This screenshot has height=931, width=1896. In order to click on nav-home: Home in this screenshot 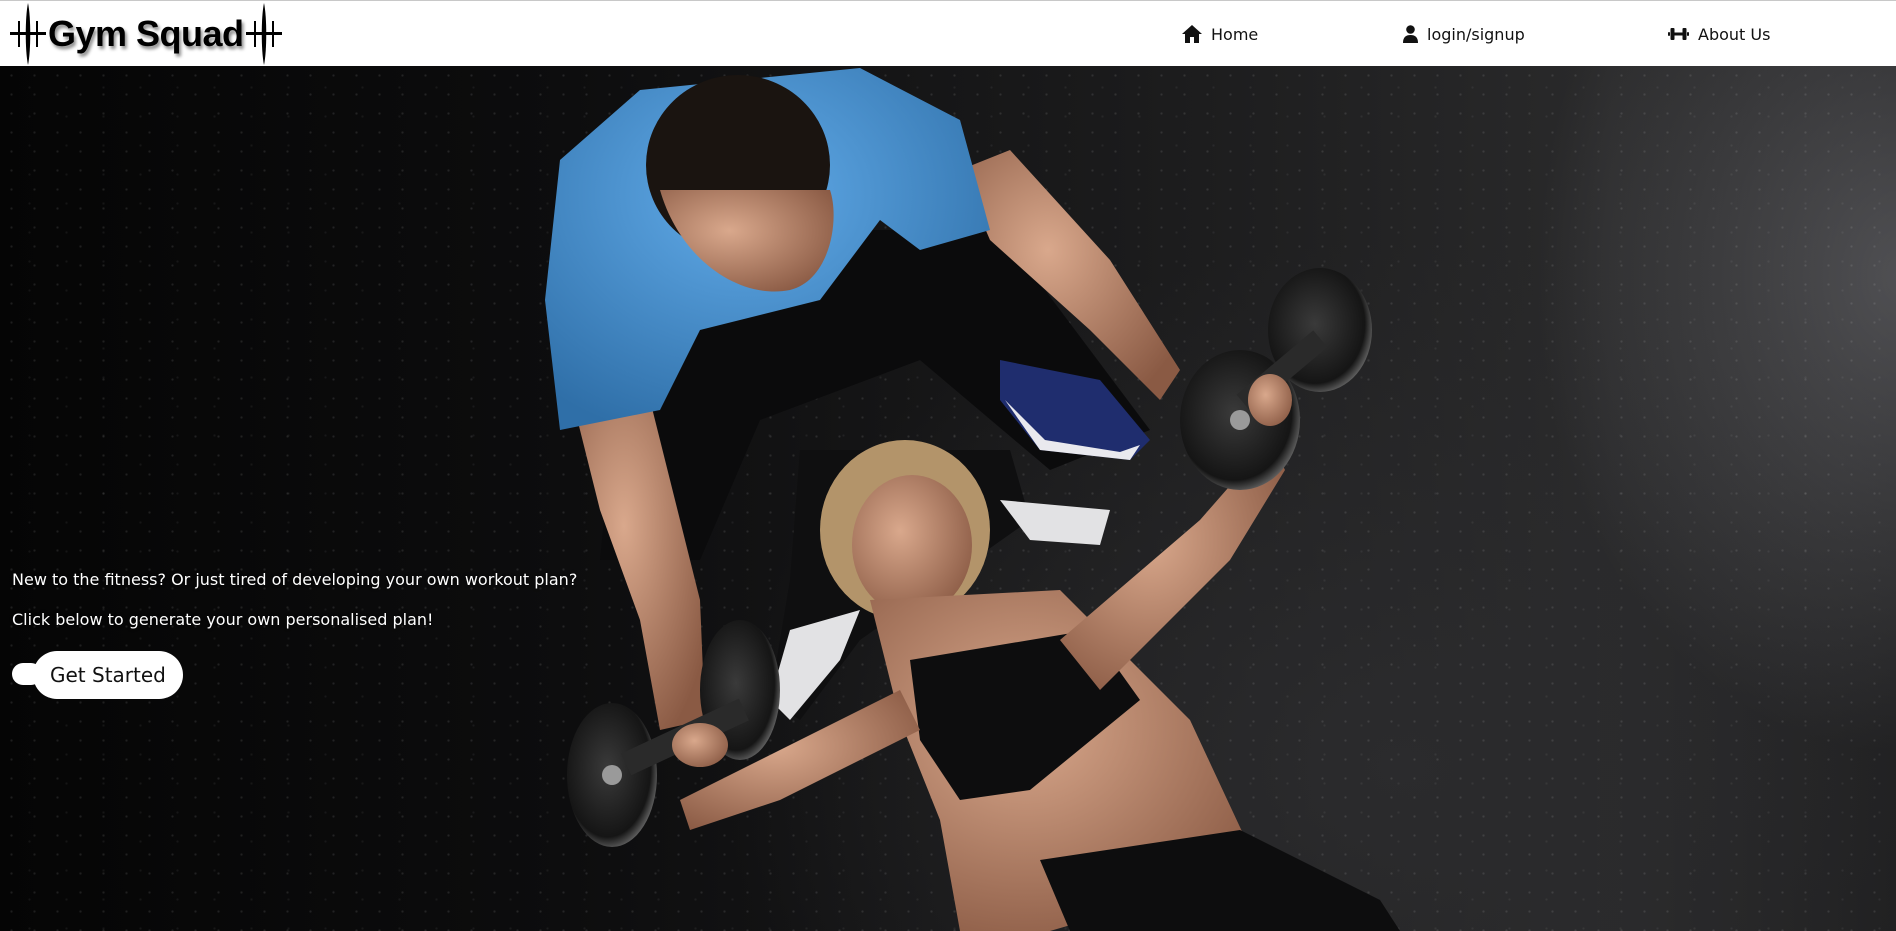, I will do `click(1220, 34)`.